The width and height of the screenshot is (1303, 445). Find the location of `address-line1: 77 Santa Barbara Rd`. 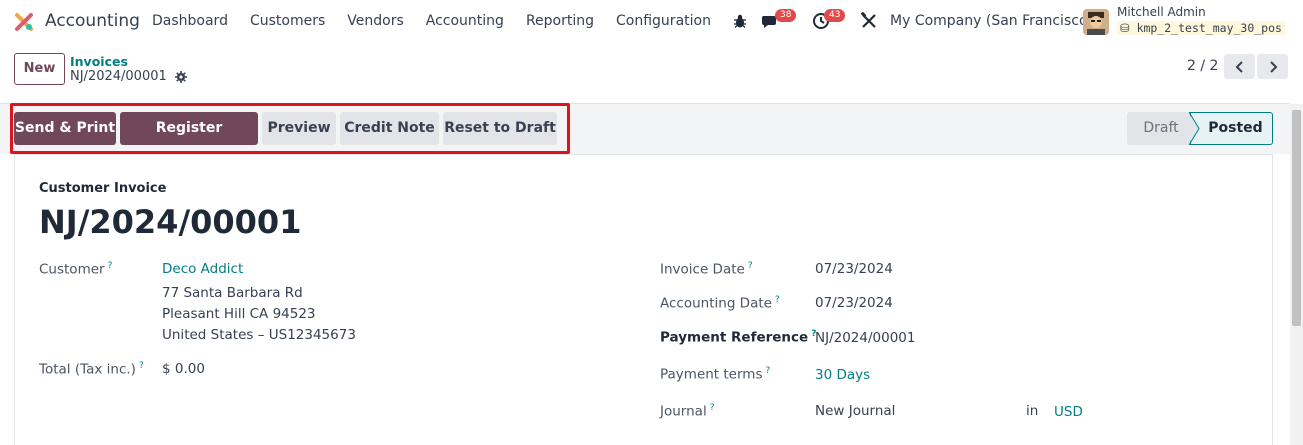

address-line1: 77 Santa Barbara Rd is located at coordinates (232, 293).